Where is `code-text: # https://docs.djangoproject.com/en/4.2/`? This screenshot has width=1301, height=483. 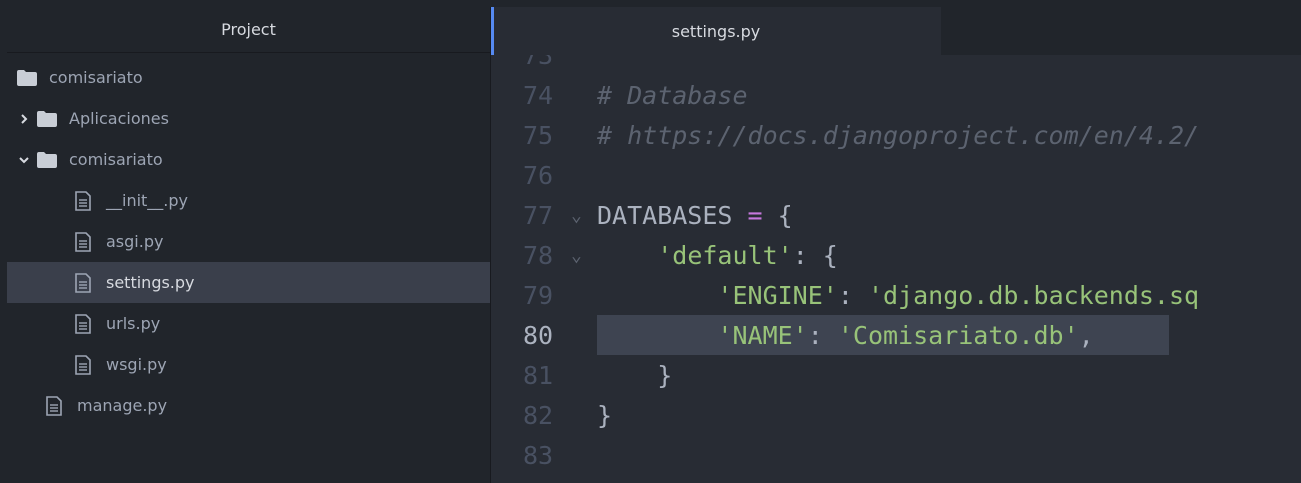
code-text: # https://docs.djangoproject.com/en/4.2/ is located at coordinates (898, 135).